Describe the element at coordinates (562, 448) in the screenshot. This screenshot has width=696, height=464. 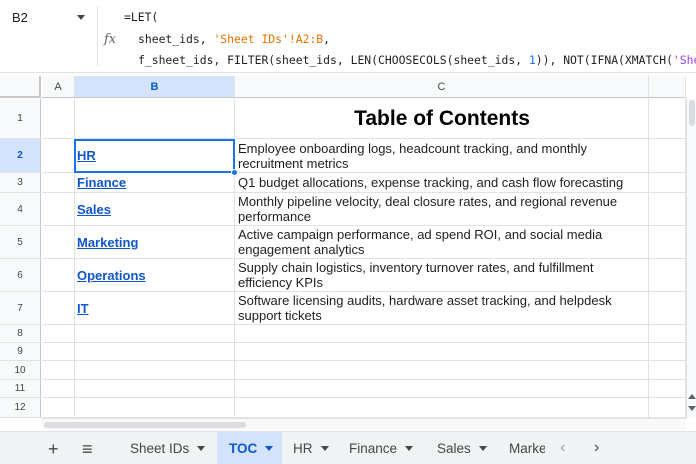
I see `chevron-left-icon: ‹` at that location.